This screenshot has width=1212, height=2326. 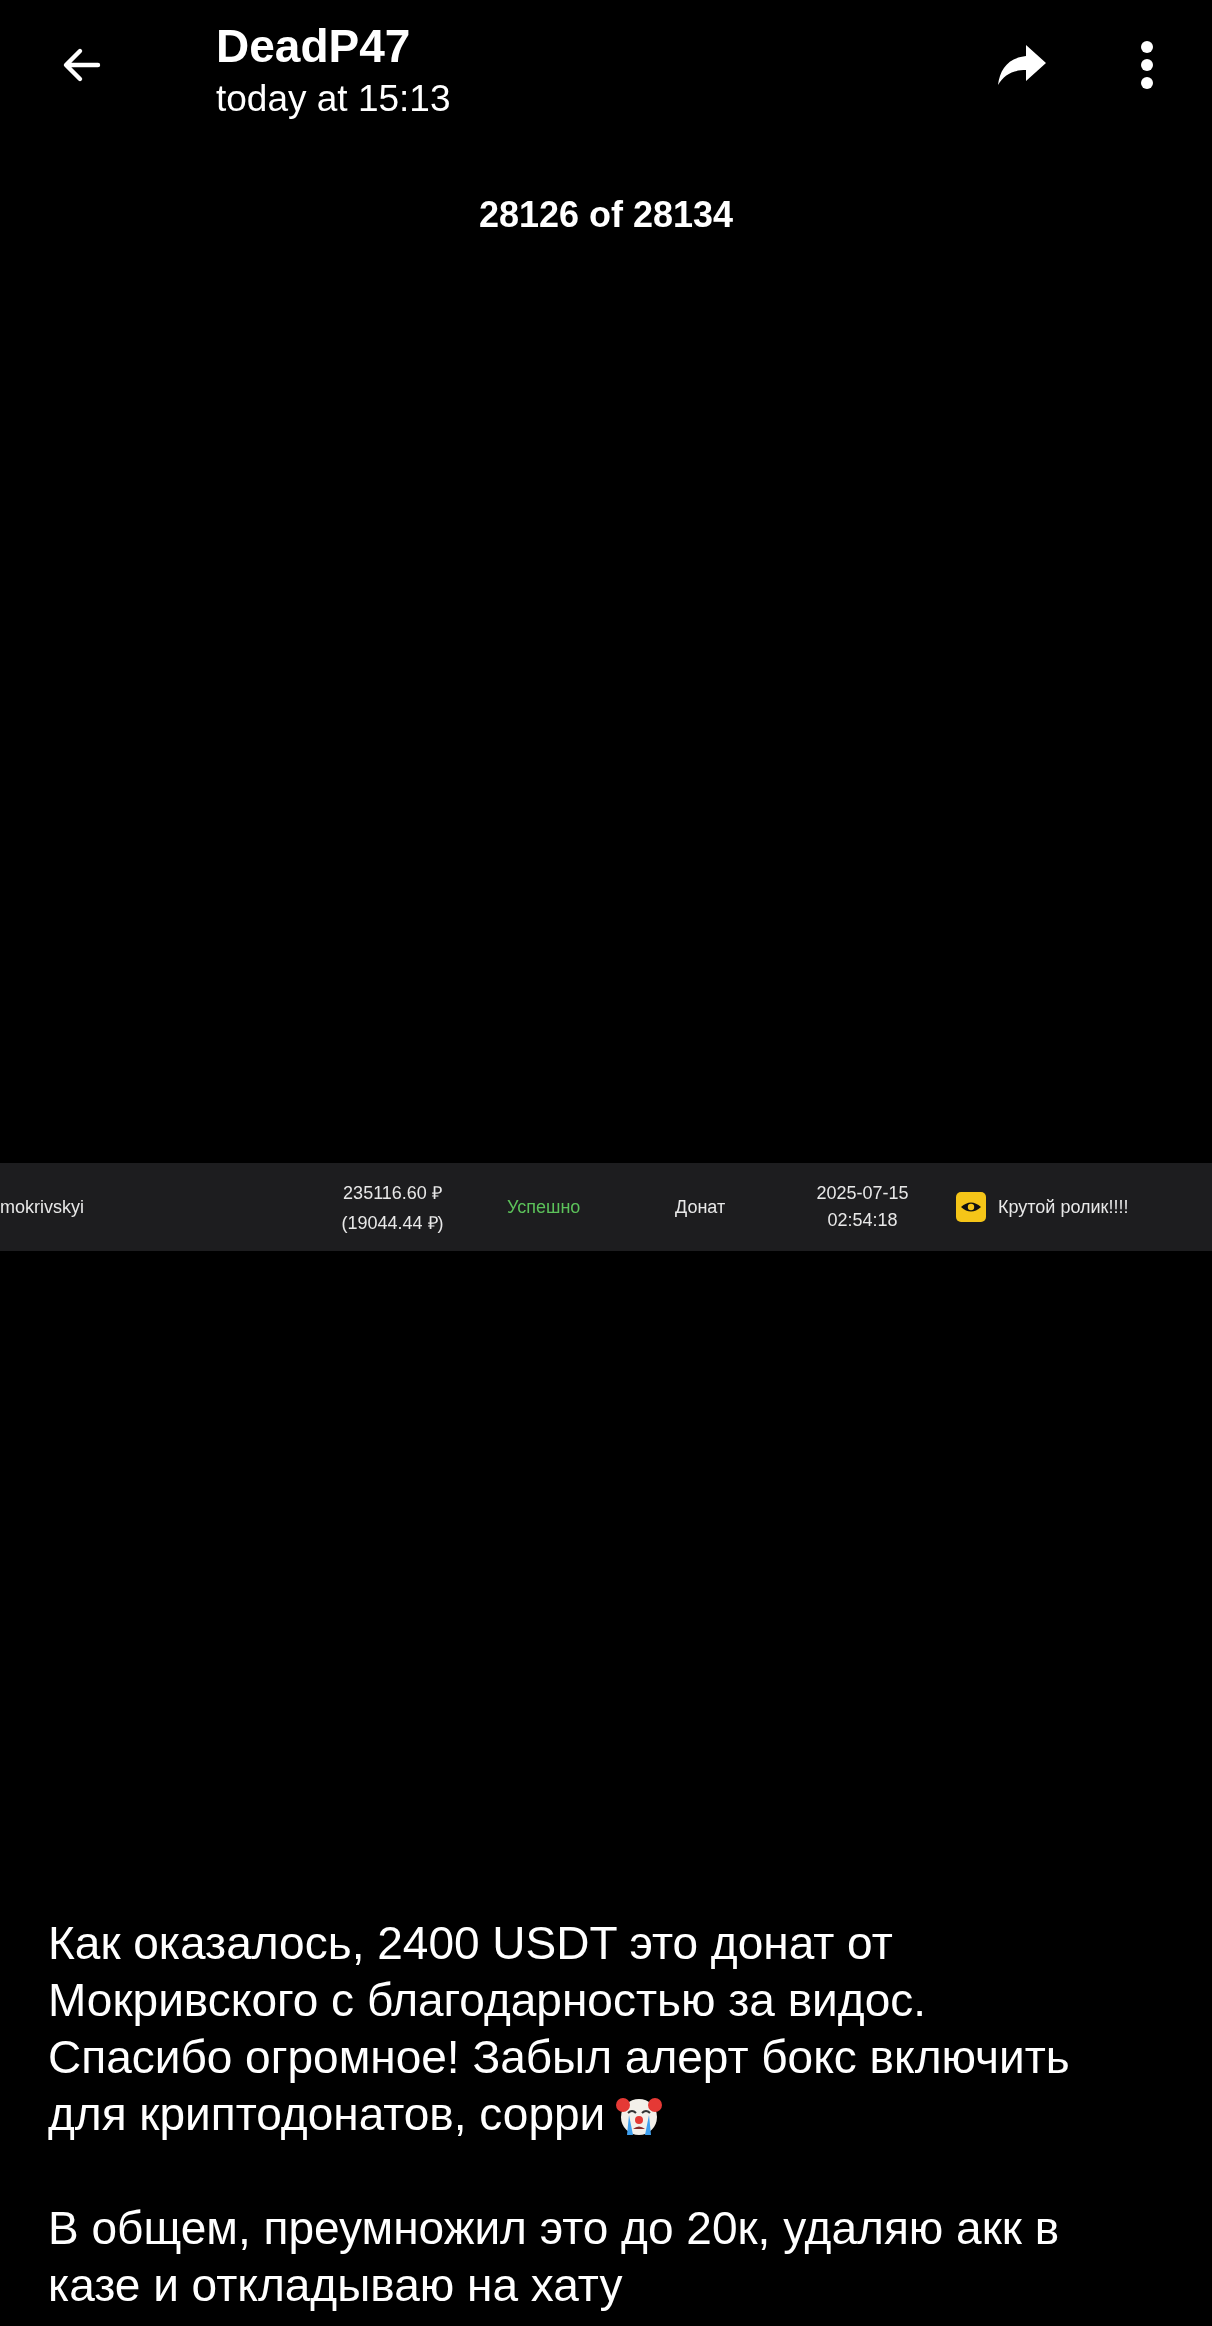 I want to click on photo-counter: 28126 of 28134, so click(x=606, y=215).